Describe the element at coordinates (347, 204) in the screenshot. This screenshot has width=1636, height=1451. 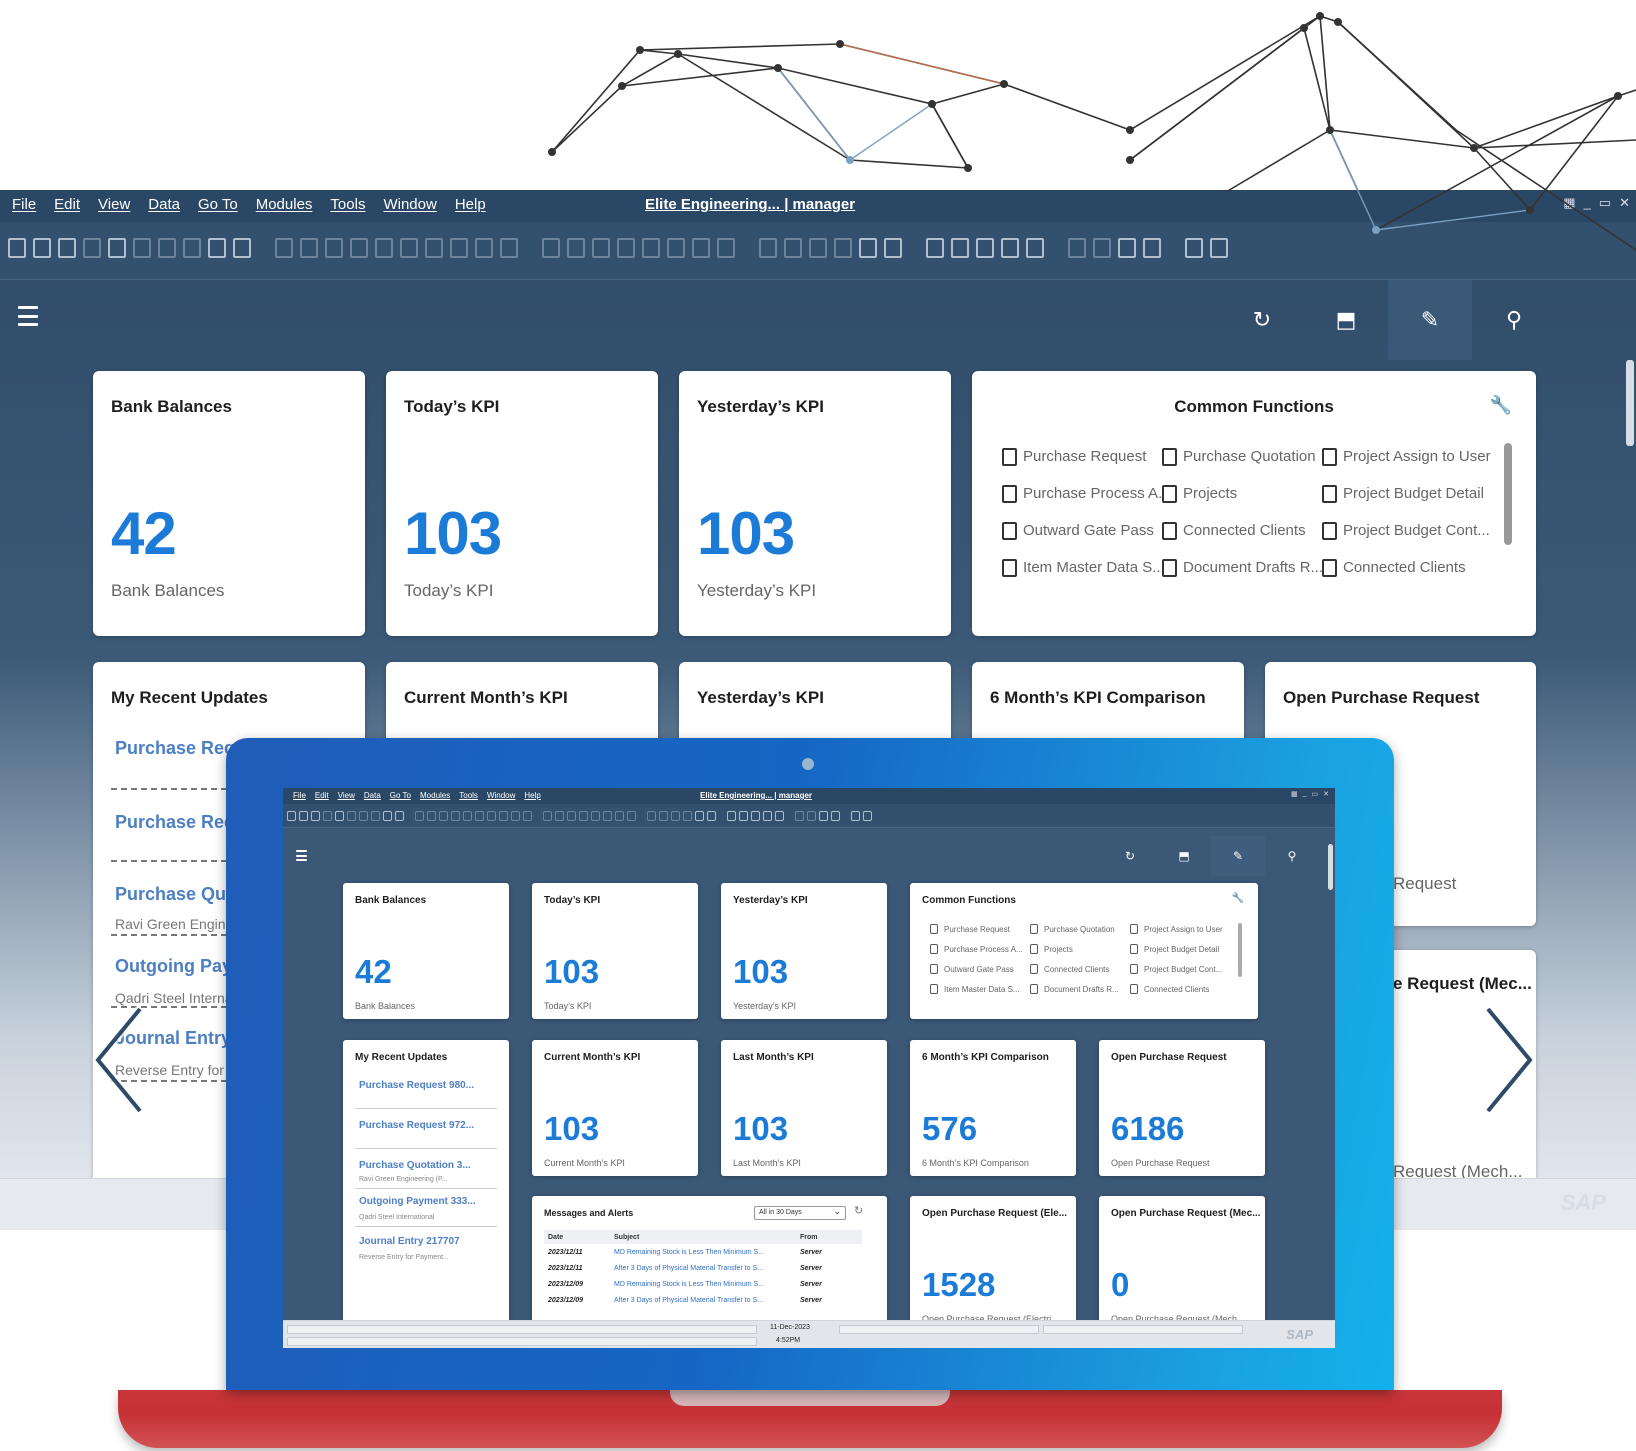
I see `menu-tools: Tools` at that location.